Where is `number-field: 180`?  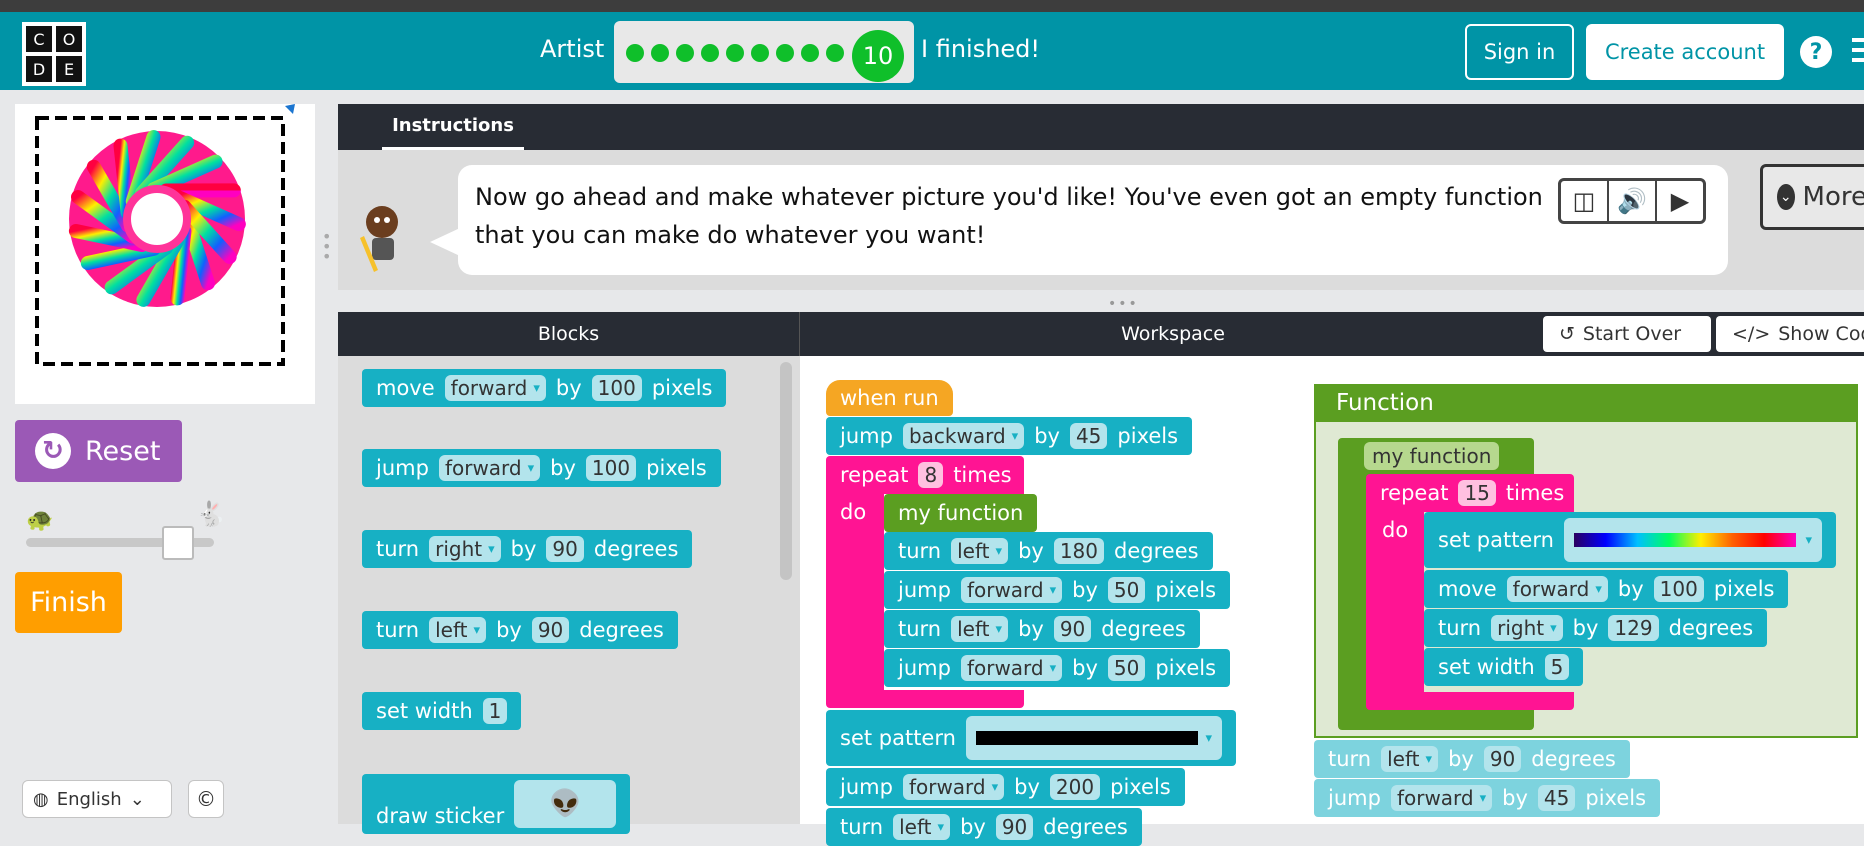
number-field: 180 is located at coordinates (1079, 551).